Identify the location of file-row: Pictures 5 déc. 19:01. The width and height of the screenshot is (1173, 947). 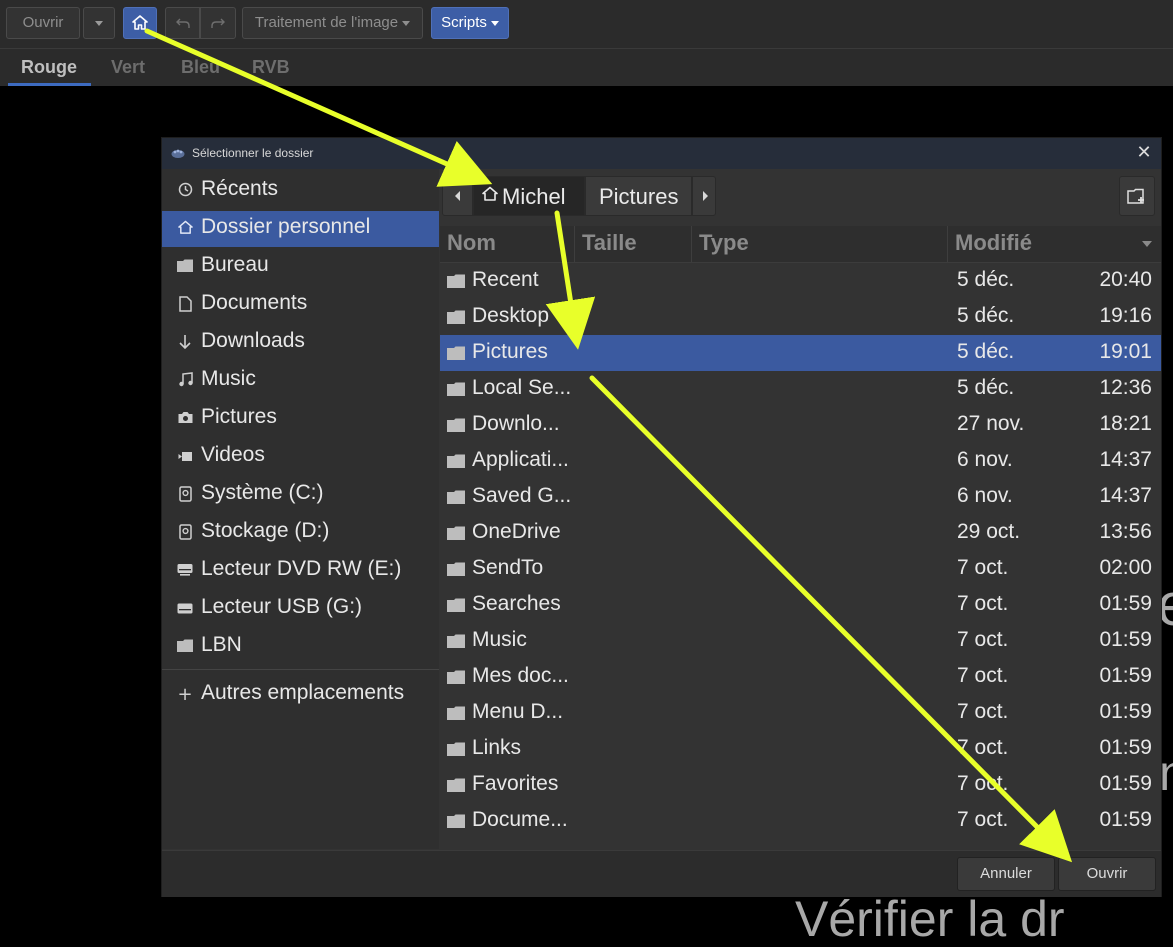
(800, 353).